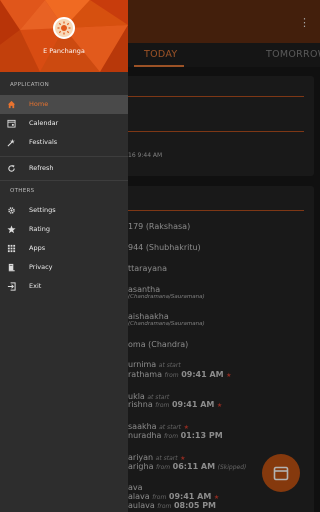 The height and width of the screenshot is (512, 320). Describe the element at coordinates (64, 142) in the screenshot. I see `drawer-item-festivals: Festivals` at that location.